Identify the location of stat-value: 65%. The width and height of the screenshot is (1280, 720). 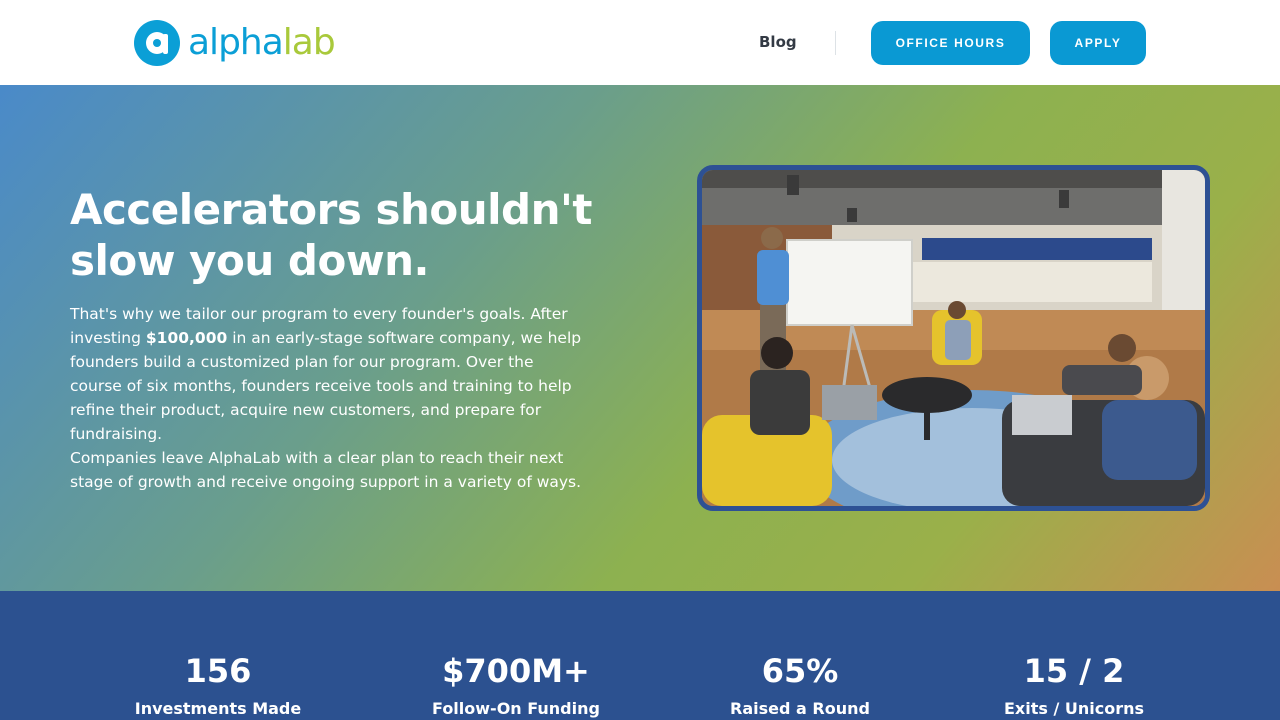
(800, 671).